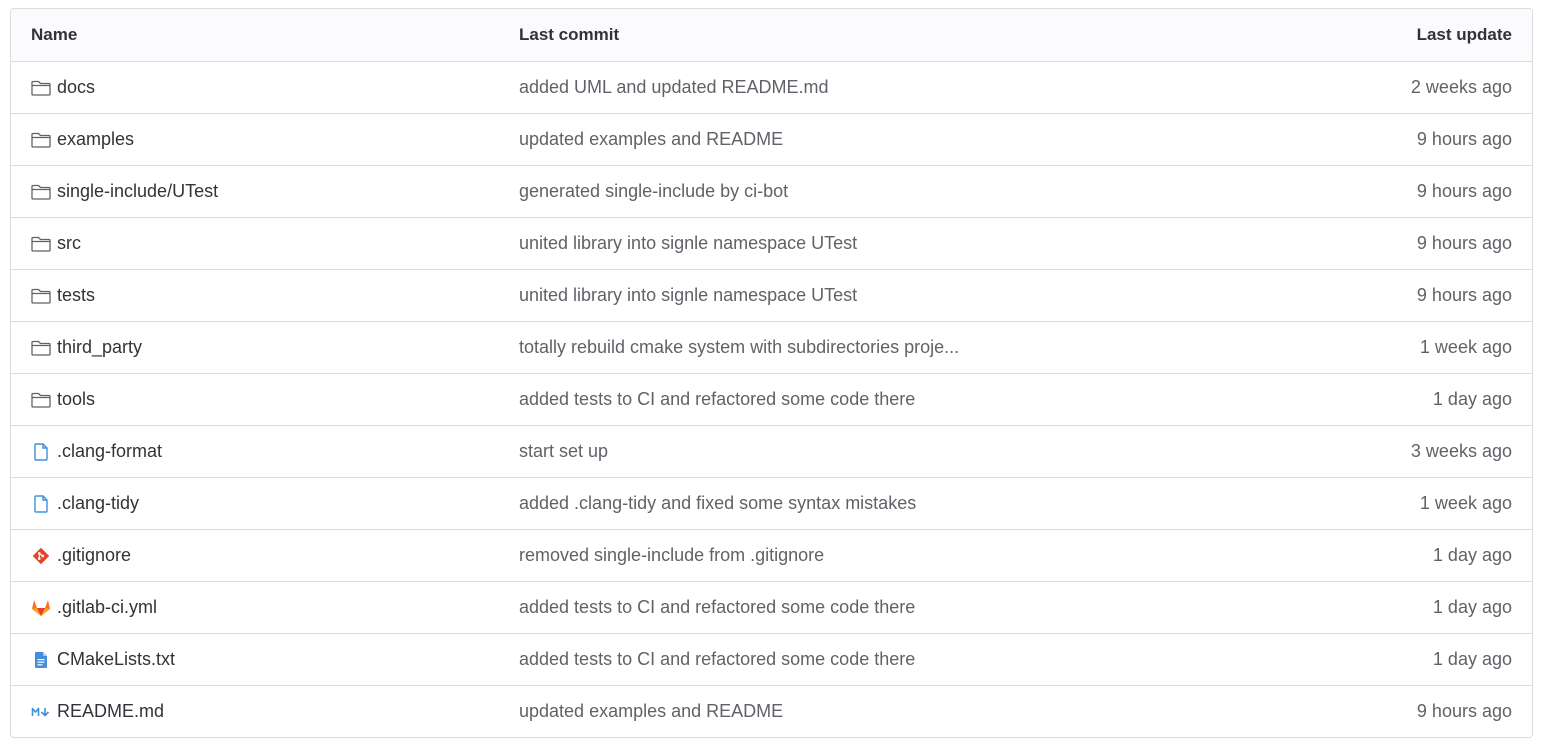  What do you see at coordinates (98, 503) in the screenshot?
I see `file-name-link: .clang-tidy` at bounding box center [98, 503].